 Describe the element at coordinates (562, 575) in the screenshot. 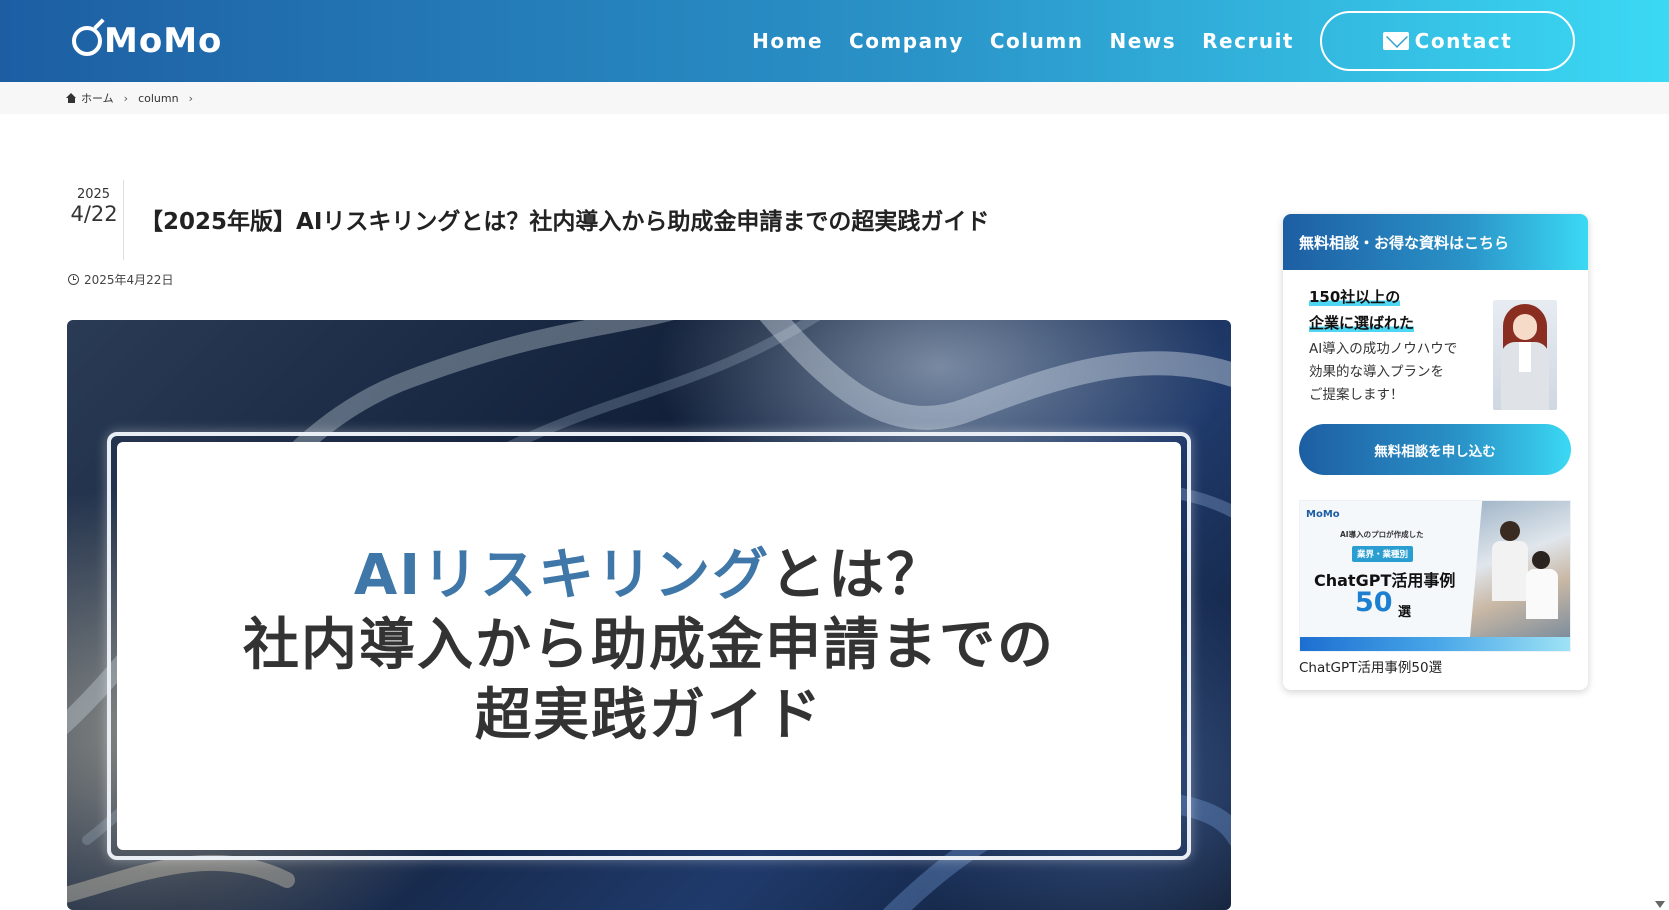

I see `hero-line-1-accent: AIリスキリング` at that location.